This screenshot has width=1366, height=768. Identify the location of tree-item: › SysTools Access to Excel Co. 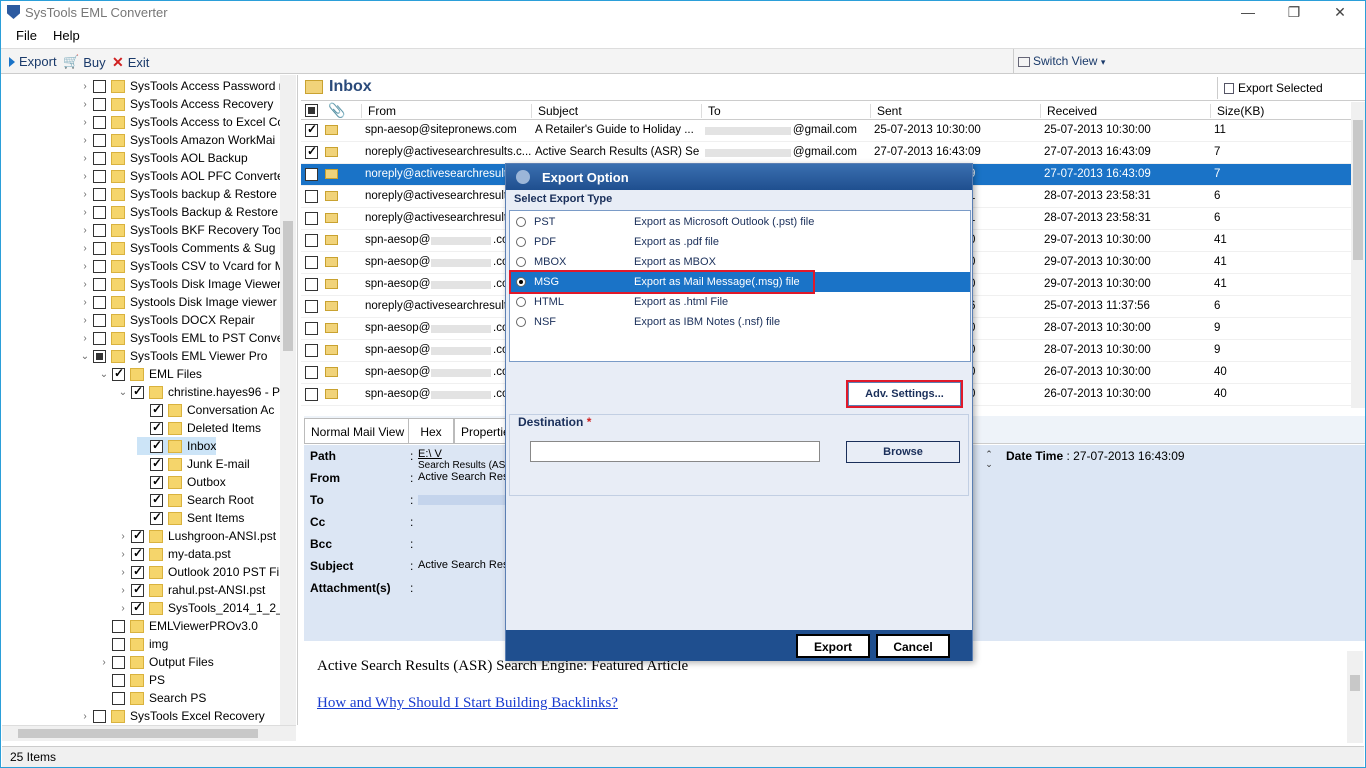
(182, 122).